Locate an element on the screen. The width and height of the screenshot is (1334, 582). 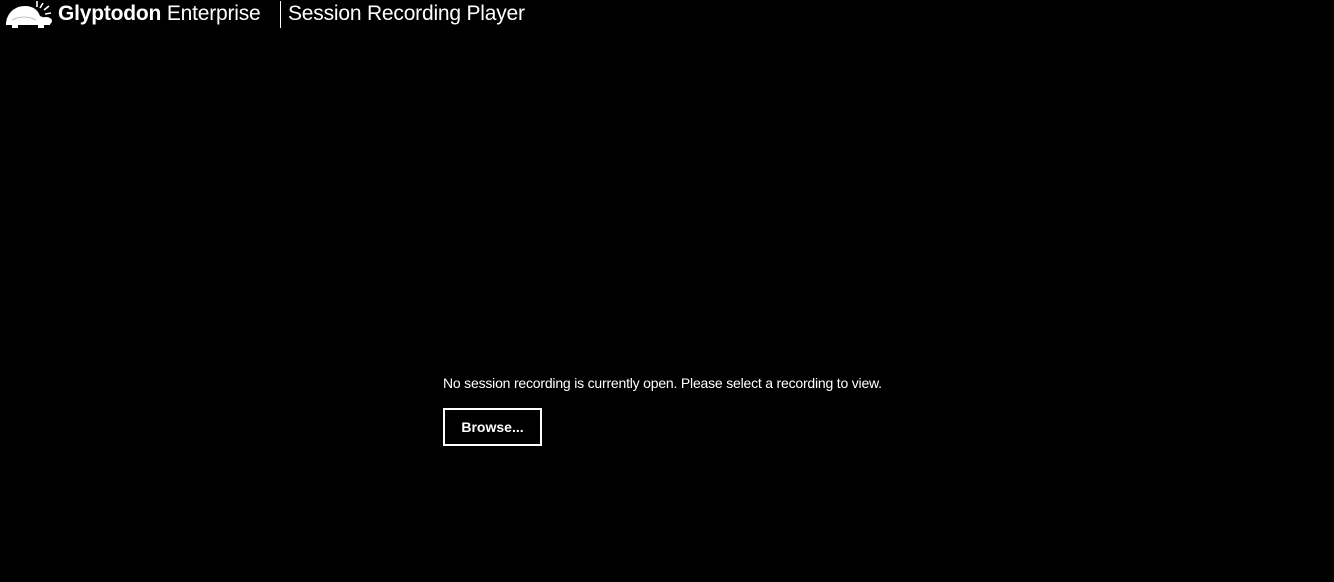
header-divider is located at coordinates (280, 14).